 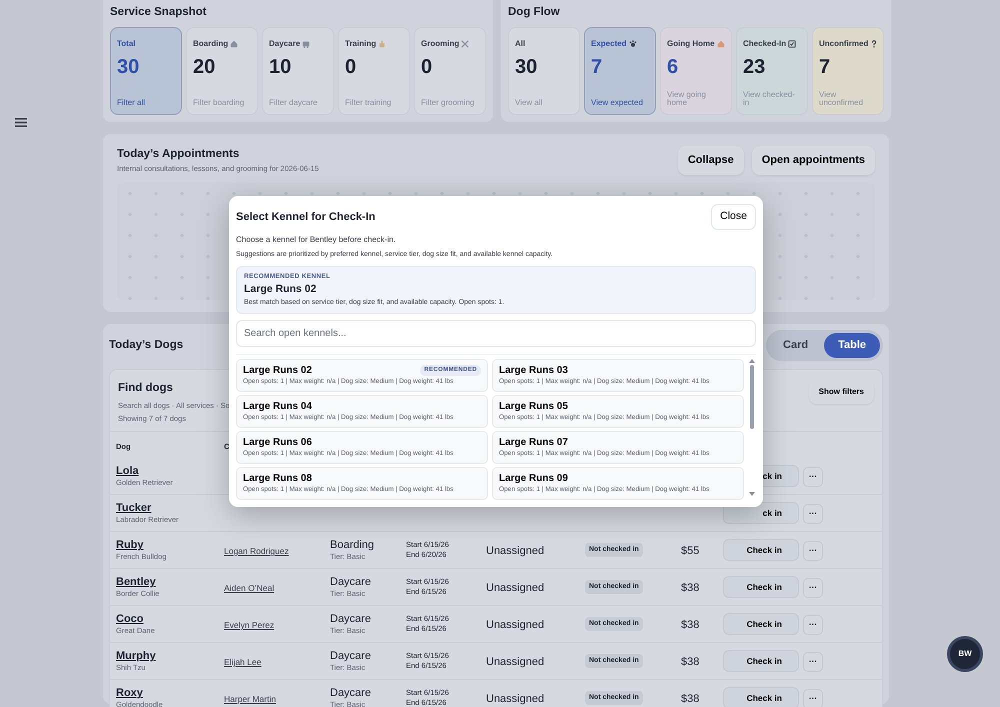 I want to click on scrollbar-thumb, so click(x=752, y=397).